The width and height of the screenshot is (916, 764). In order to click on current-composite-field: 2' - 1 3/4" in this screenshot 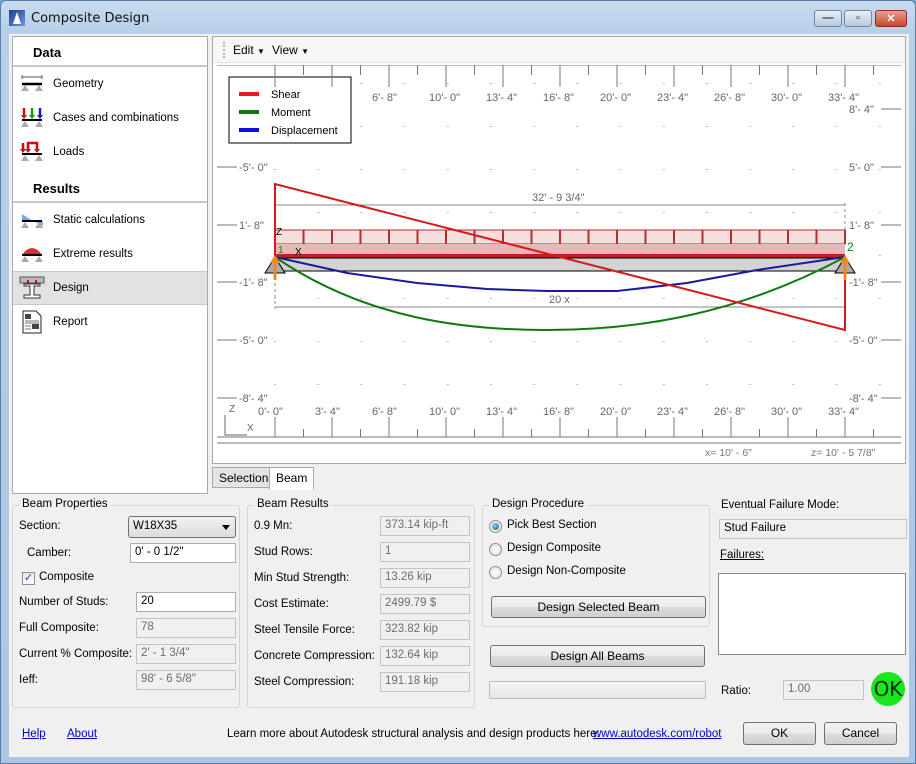, I will do `click(186, 654)`.